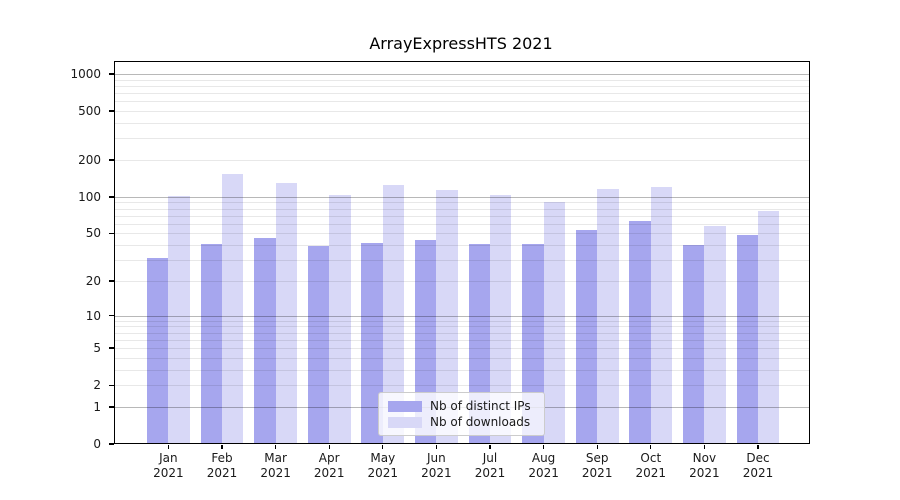  I want to click on x-tick-mark-oct-2021, so click(651, 446).